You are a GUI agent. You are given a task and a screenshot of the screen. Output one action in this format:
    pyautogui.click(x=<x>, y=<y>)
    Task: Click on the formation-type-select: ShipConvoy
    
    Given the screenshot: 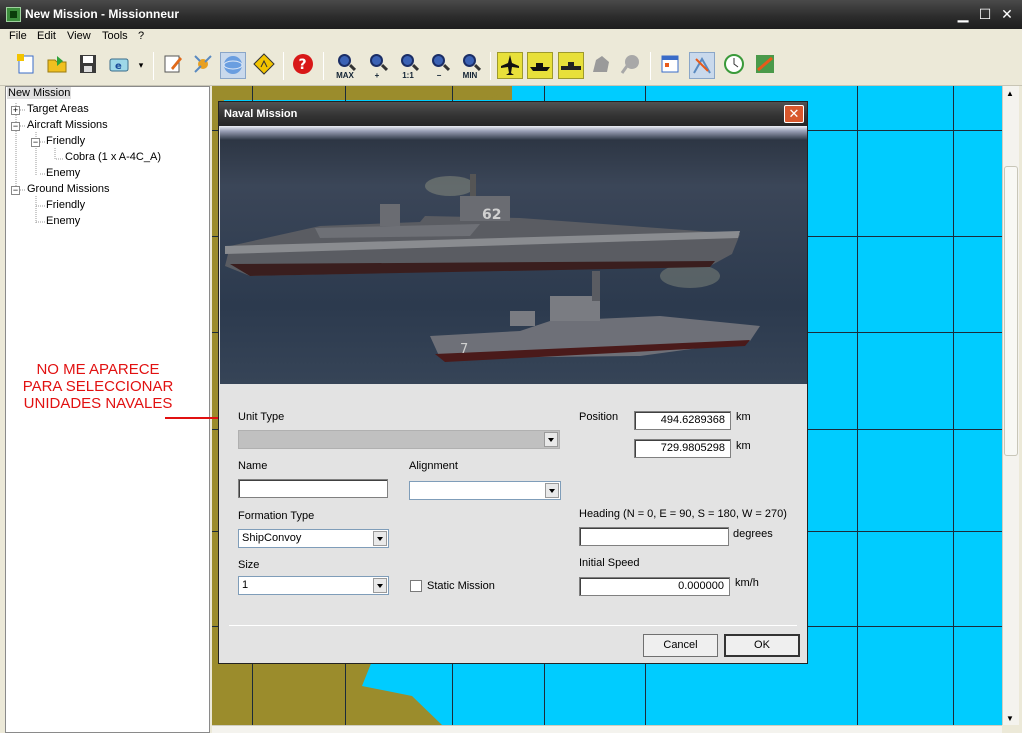 What is the action you would take?
    pyautogui.click(x=313, y=538)
    